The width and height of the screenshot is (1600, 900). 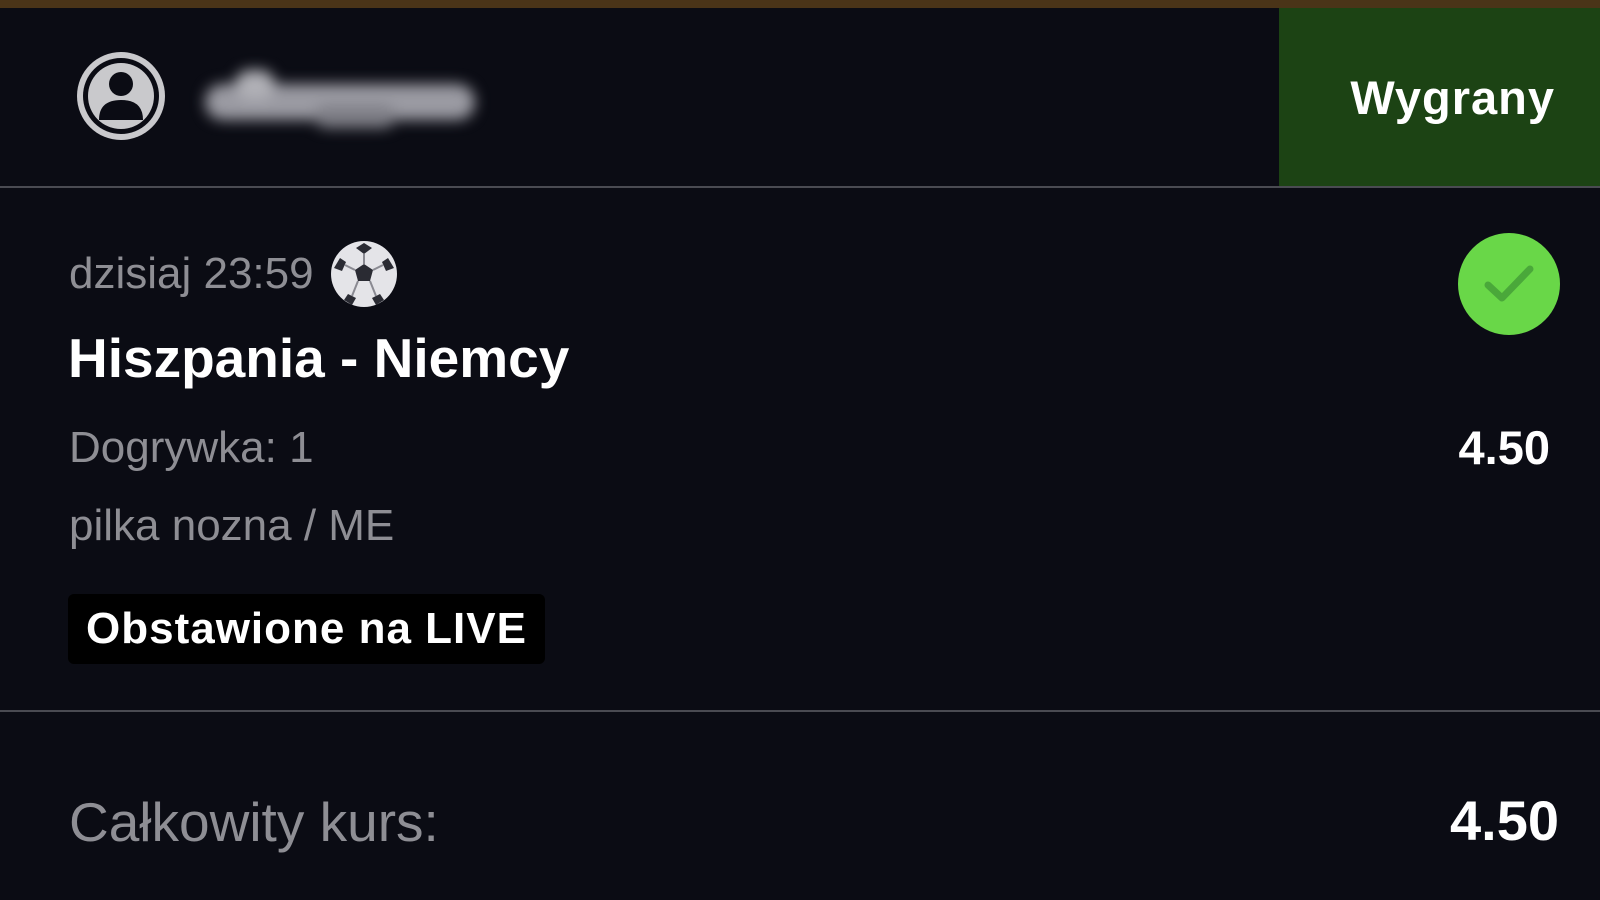 I want to click on user-avatar-icon, so click(x=121, y=96).